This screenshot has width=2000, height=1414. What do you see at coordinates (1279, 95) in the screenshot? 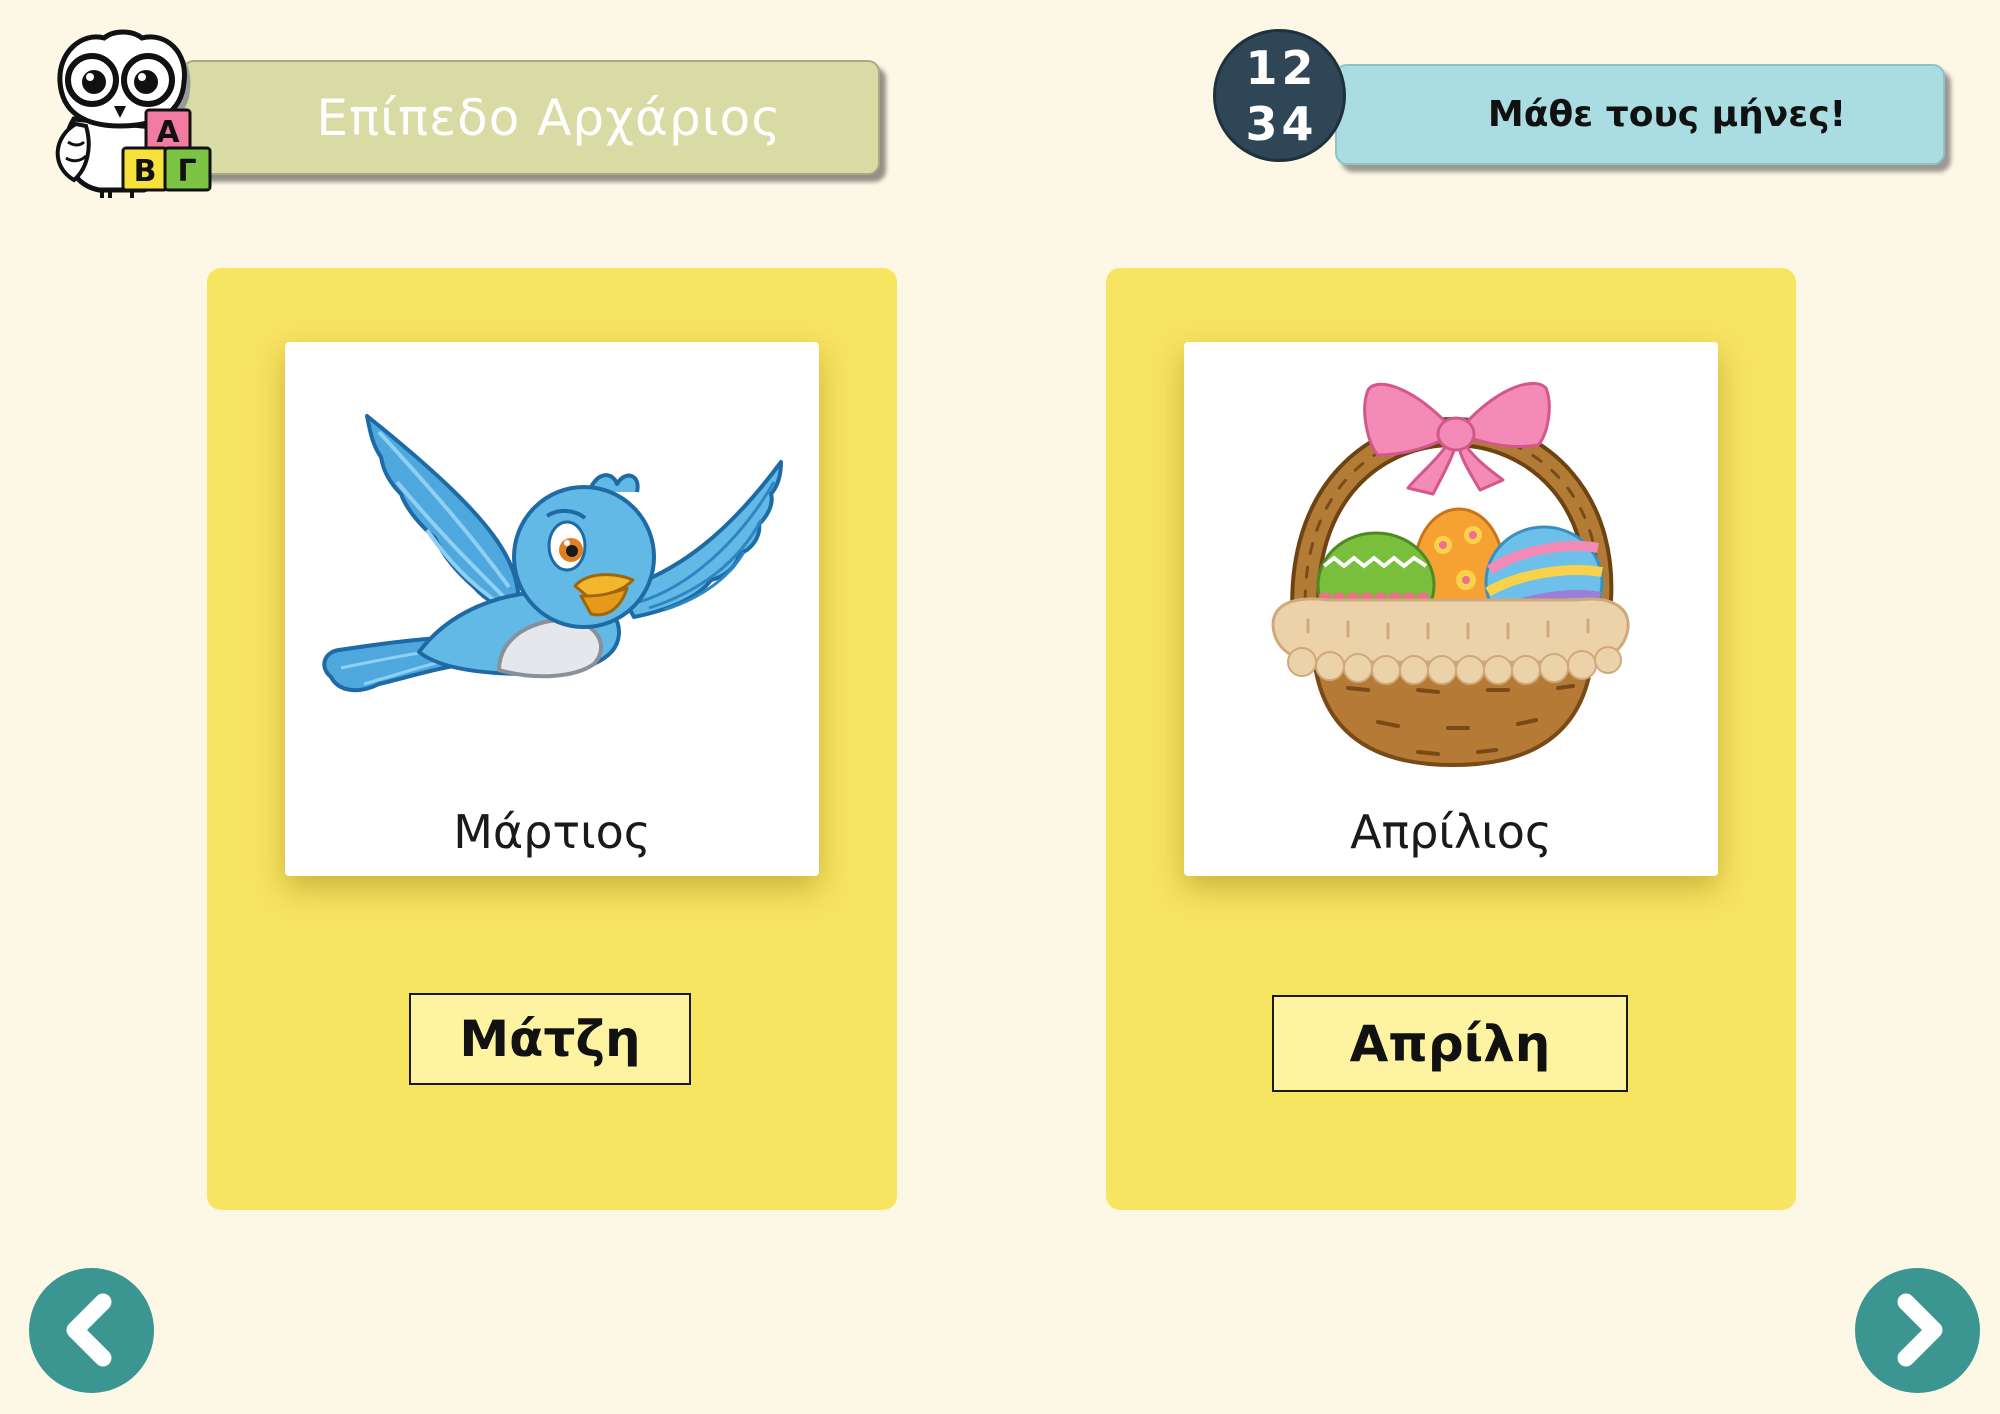
I see `numbers-badge-icon: 1 2 3 4` at bounding box center [1279, 95].